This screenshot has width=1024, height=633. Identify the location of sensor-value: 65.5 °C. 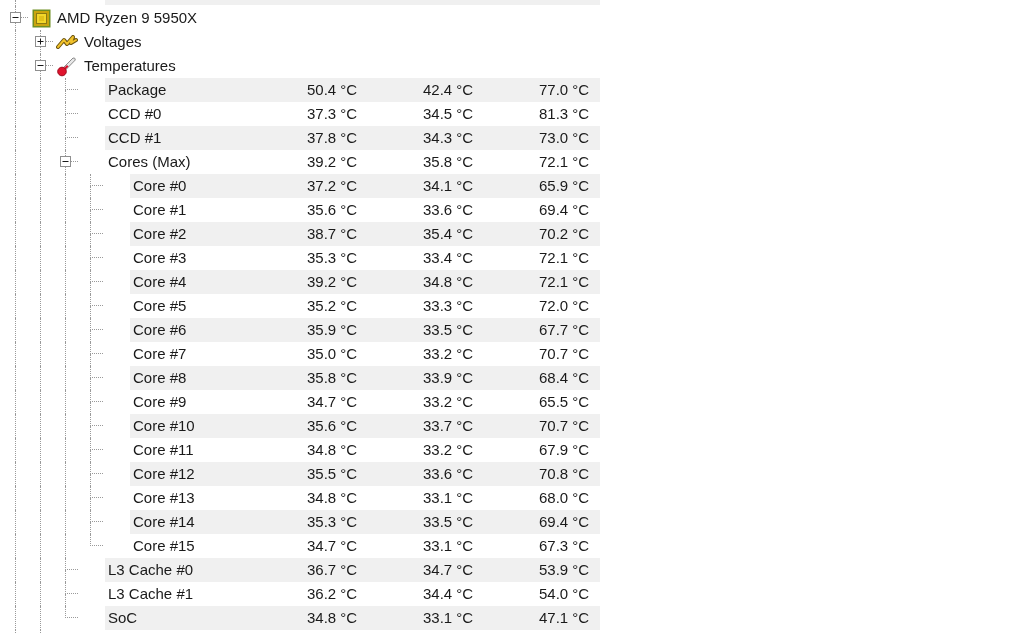
(564, 402).